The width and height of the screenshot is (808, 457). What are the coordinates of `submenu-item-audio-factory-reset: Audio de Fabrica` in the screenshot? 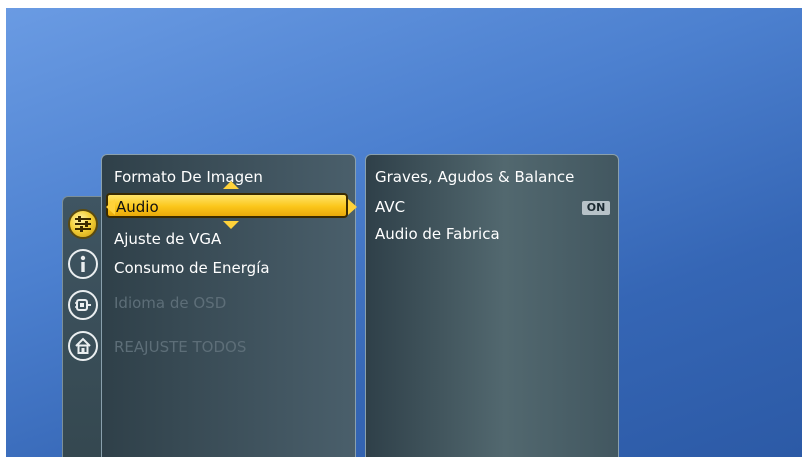 It's located at (437, 234).